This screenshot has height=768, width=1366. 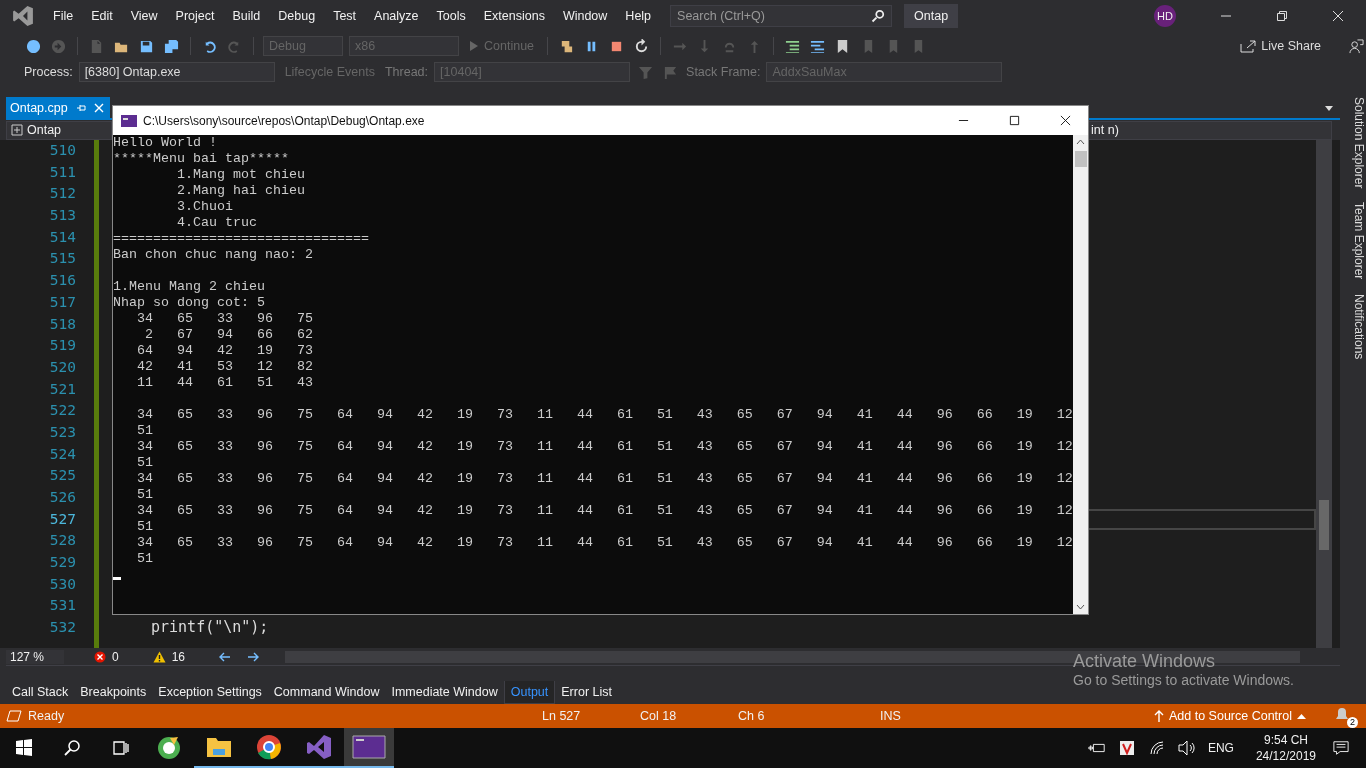 What do you see at coordinates (1080, 159) in the screenshot?
I see `scroll-thumb` at bounding box center [1080, 159].